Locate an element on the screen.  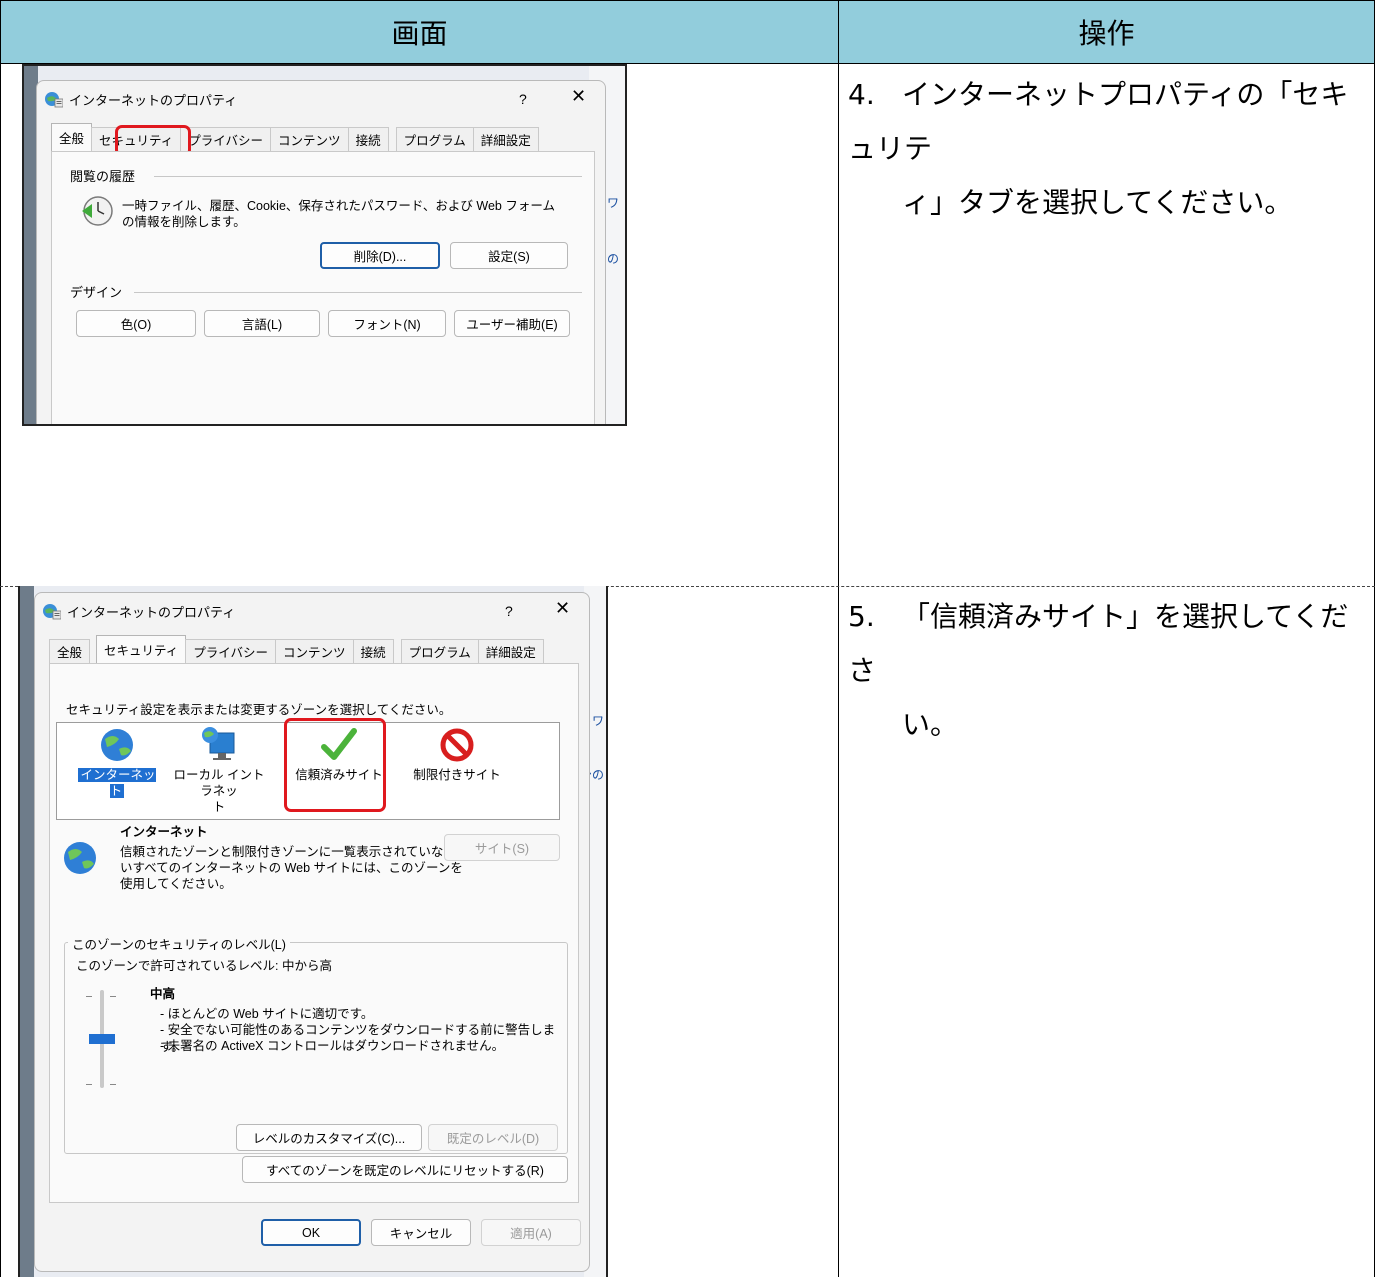
sites-button: サイト(S) is located at coordinates (502, 847).